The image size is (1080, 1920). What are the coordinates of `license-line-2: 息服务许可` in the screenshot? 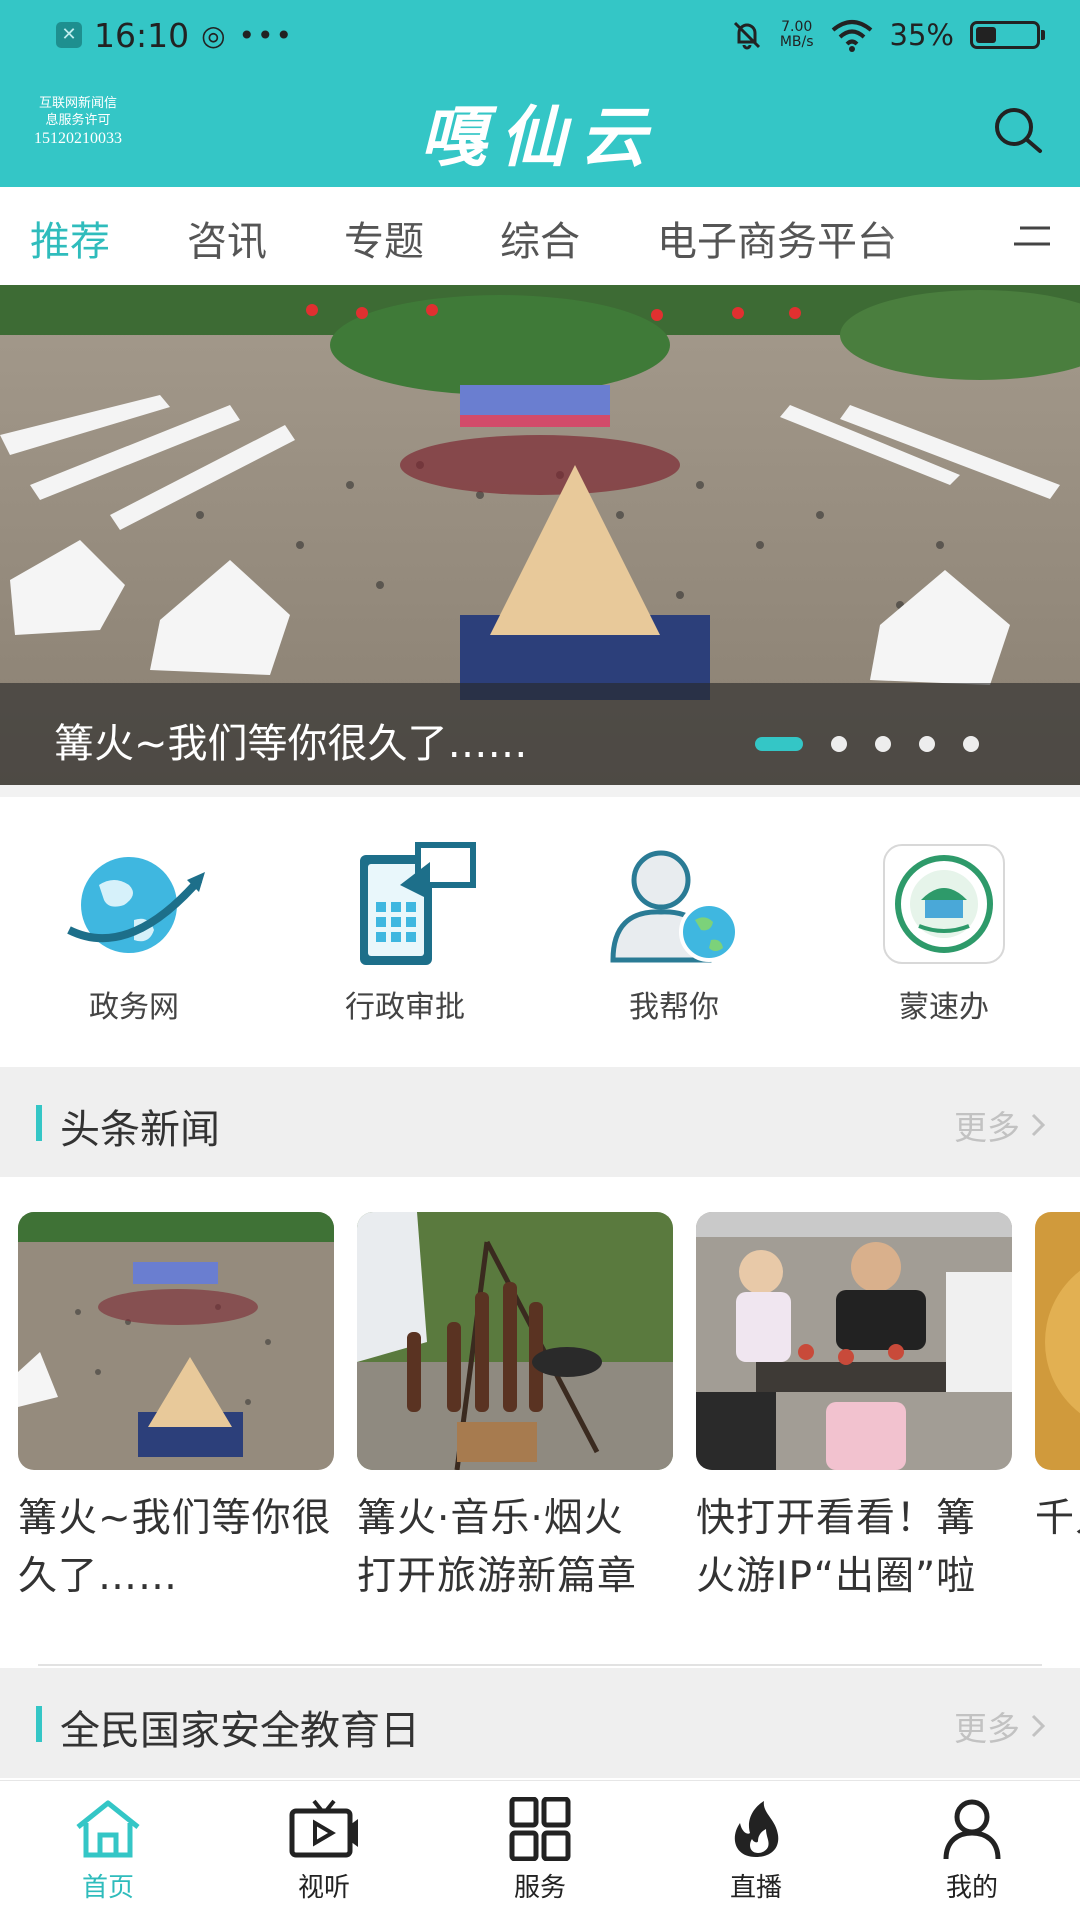 It's located at (78, 120).